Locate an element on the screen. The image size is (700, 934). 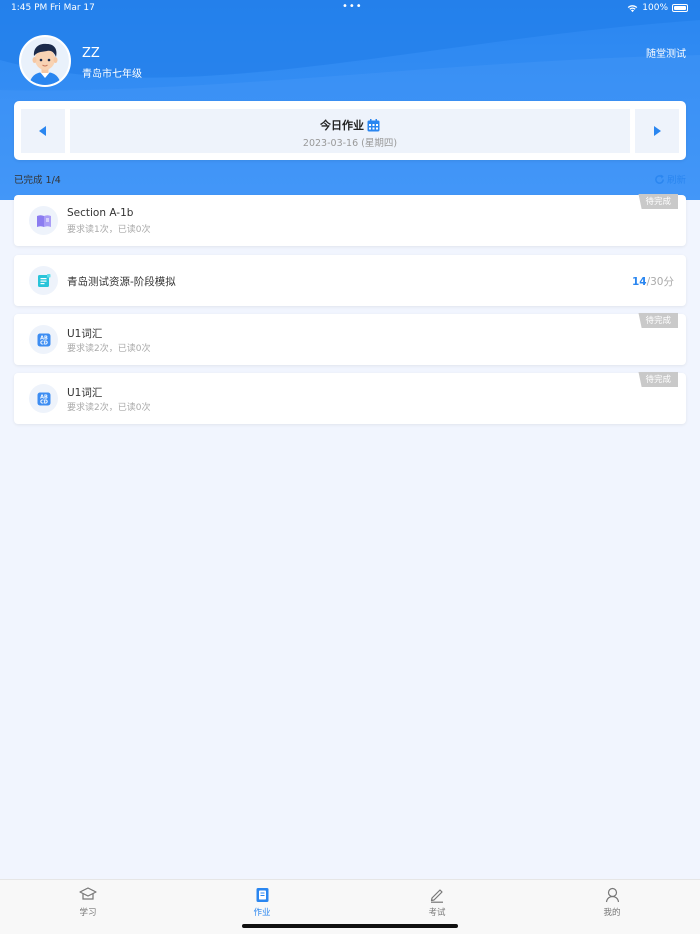
status-bar: 1:45 PM Fri Mar 17 ••• 100% is located at coordinates (350, 9).